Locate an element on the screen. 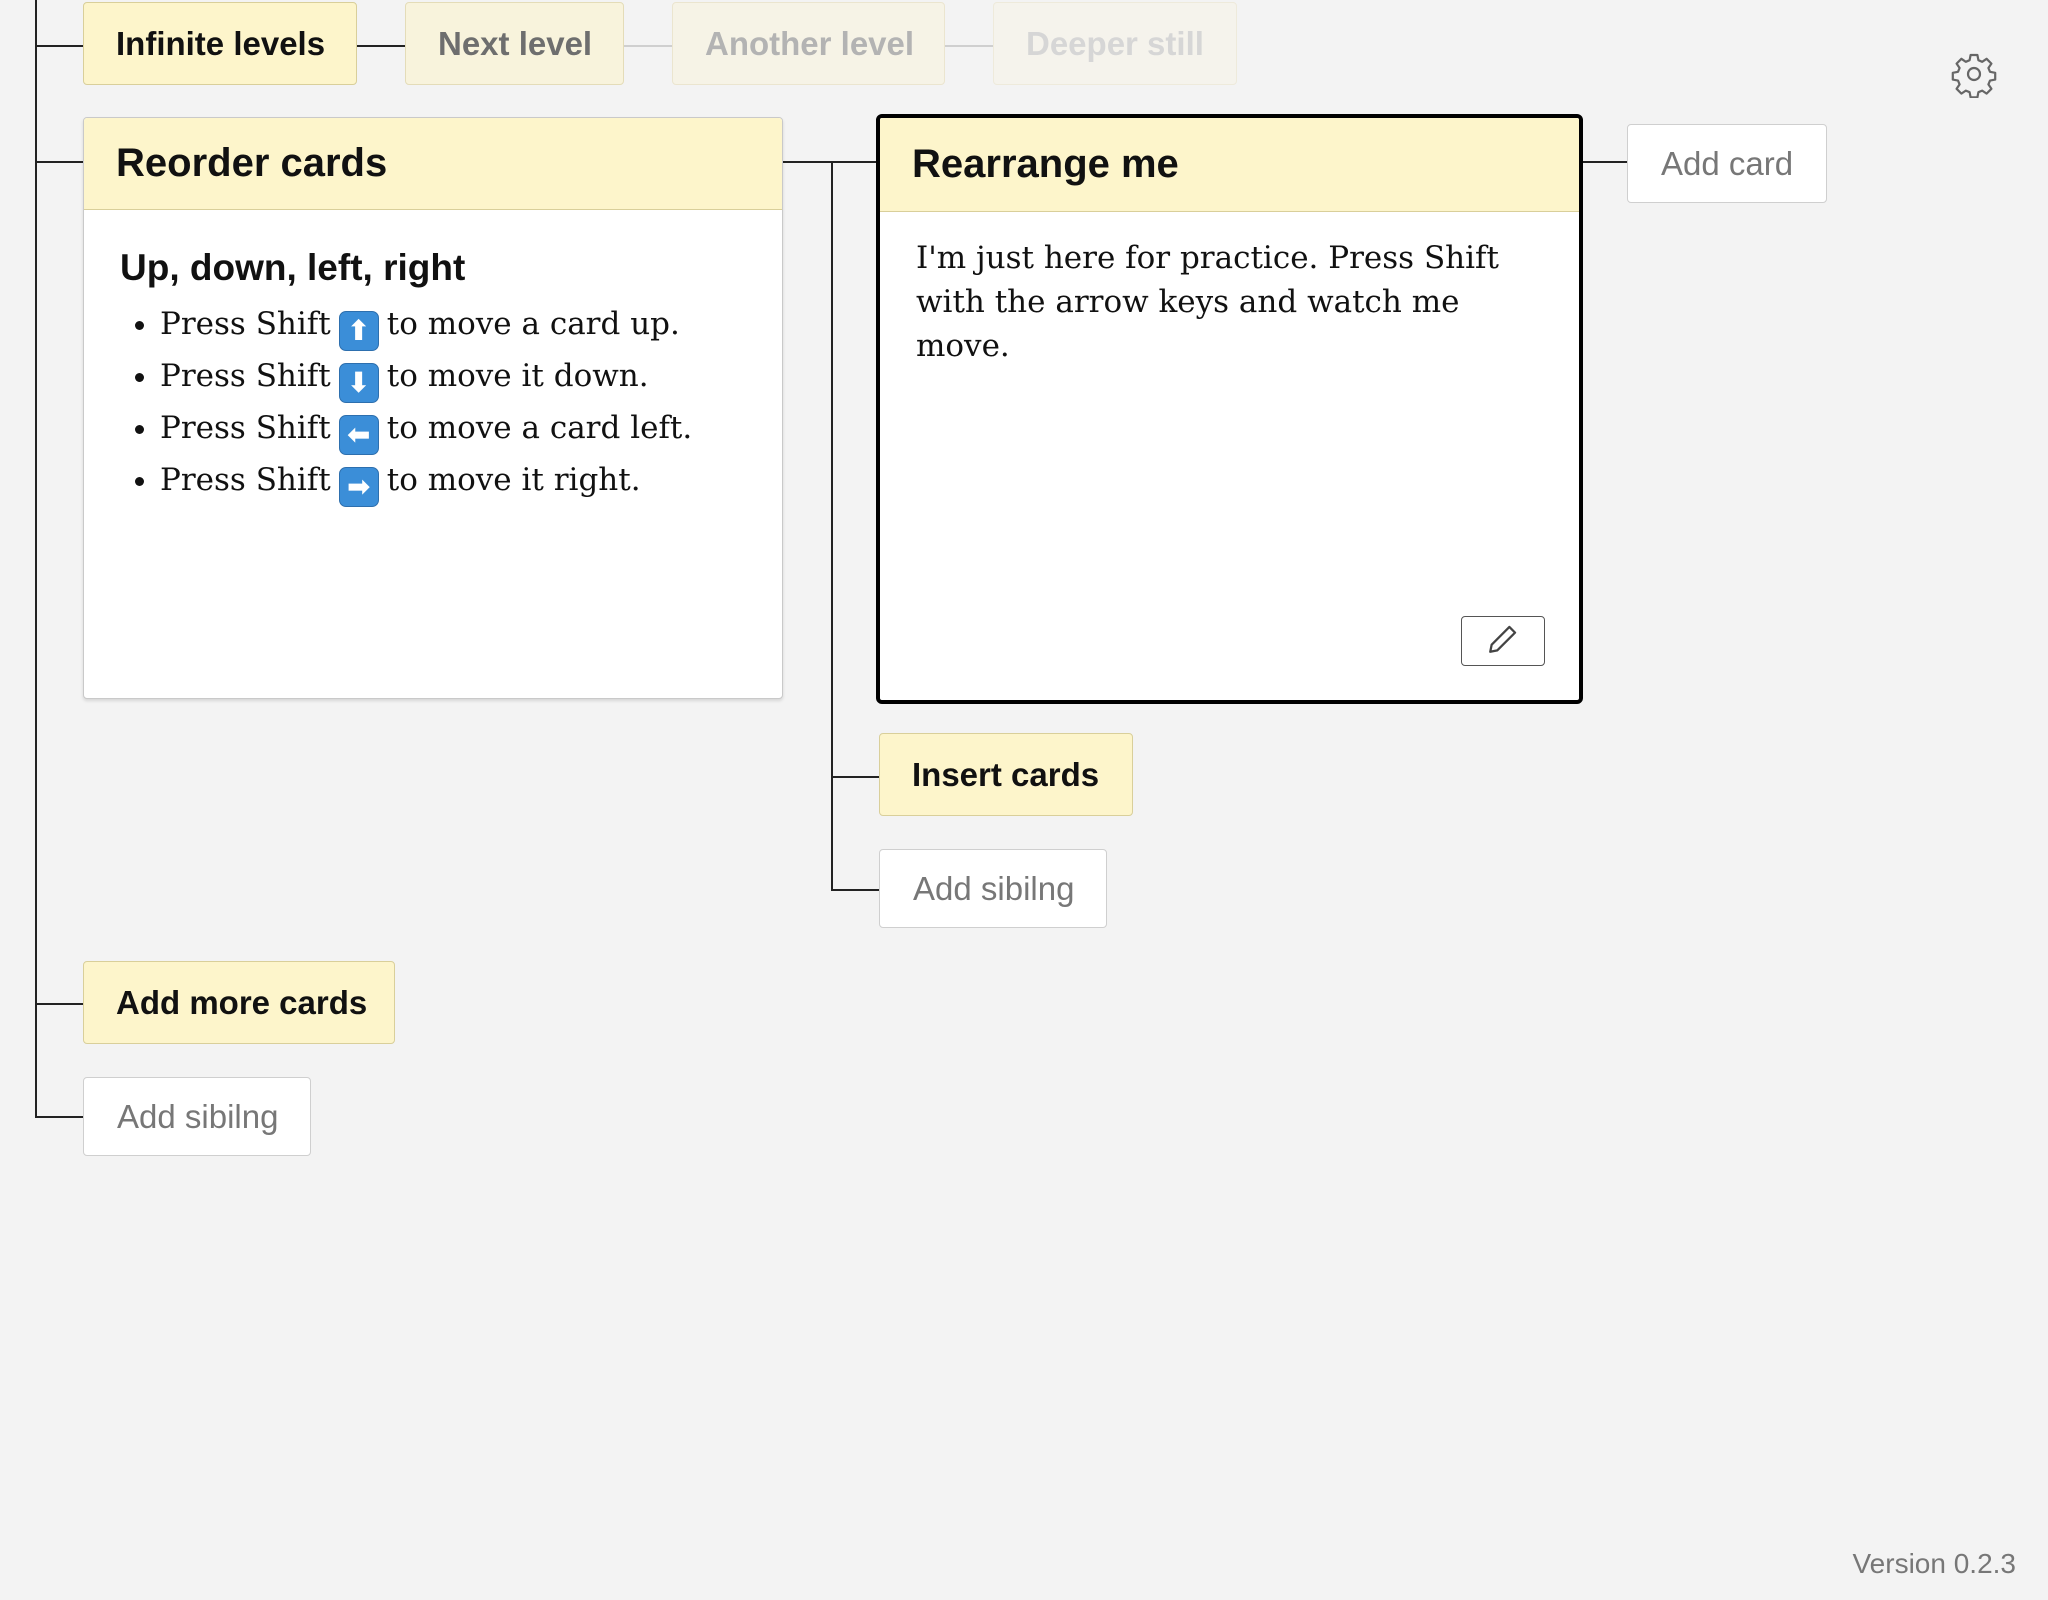 The width and height of the screenshot is (2048, 1600). level-another-level: Another level is located at coordinates (808, 43).